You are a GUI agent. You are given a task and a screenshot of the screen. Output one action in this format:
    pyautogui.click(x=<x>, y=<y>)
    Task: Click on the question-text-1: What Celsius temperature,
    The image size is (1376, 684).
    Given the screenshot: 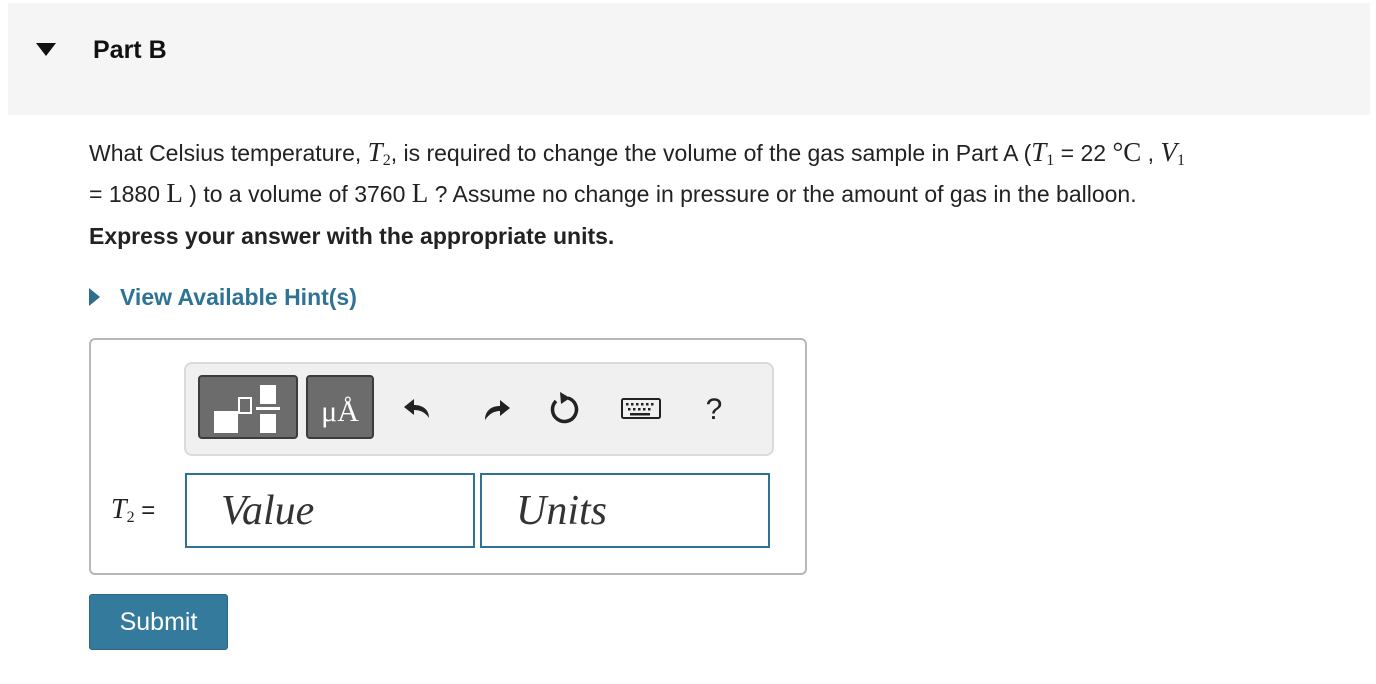 What is the action you would take?
    pyautogui.click(x=228, y=153)
    